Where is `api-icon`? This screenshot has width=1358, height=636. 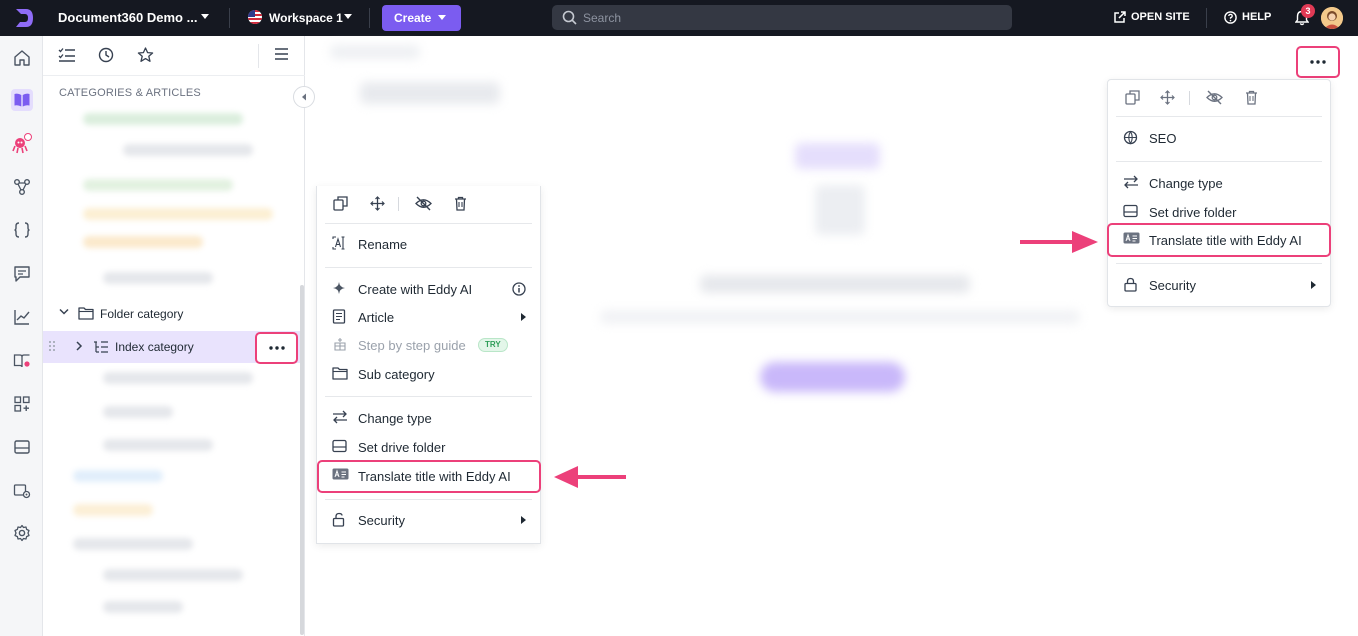
api-icon is located at coordinates (22, 187).